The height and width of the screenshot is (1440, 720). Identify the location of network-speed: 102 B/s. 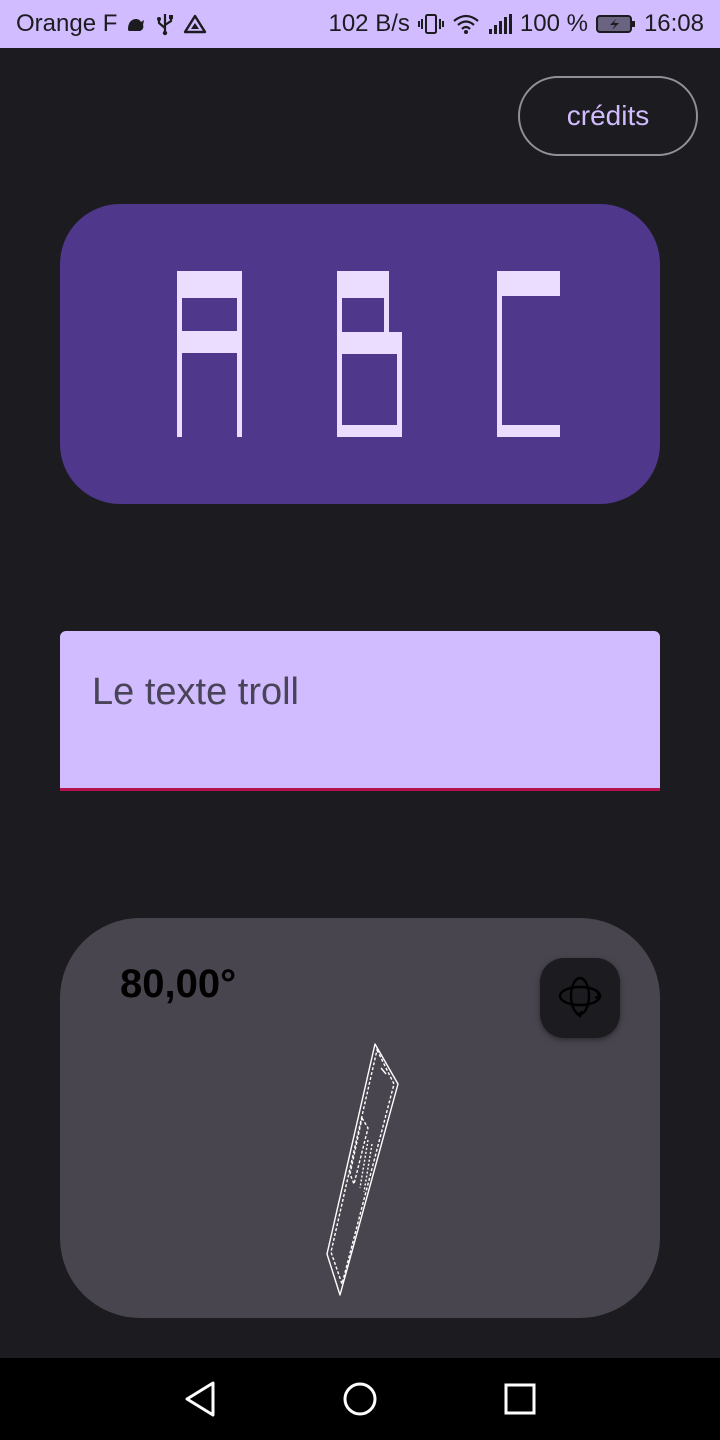
(369, 23).